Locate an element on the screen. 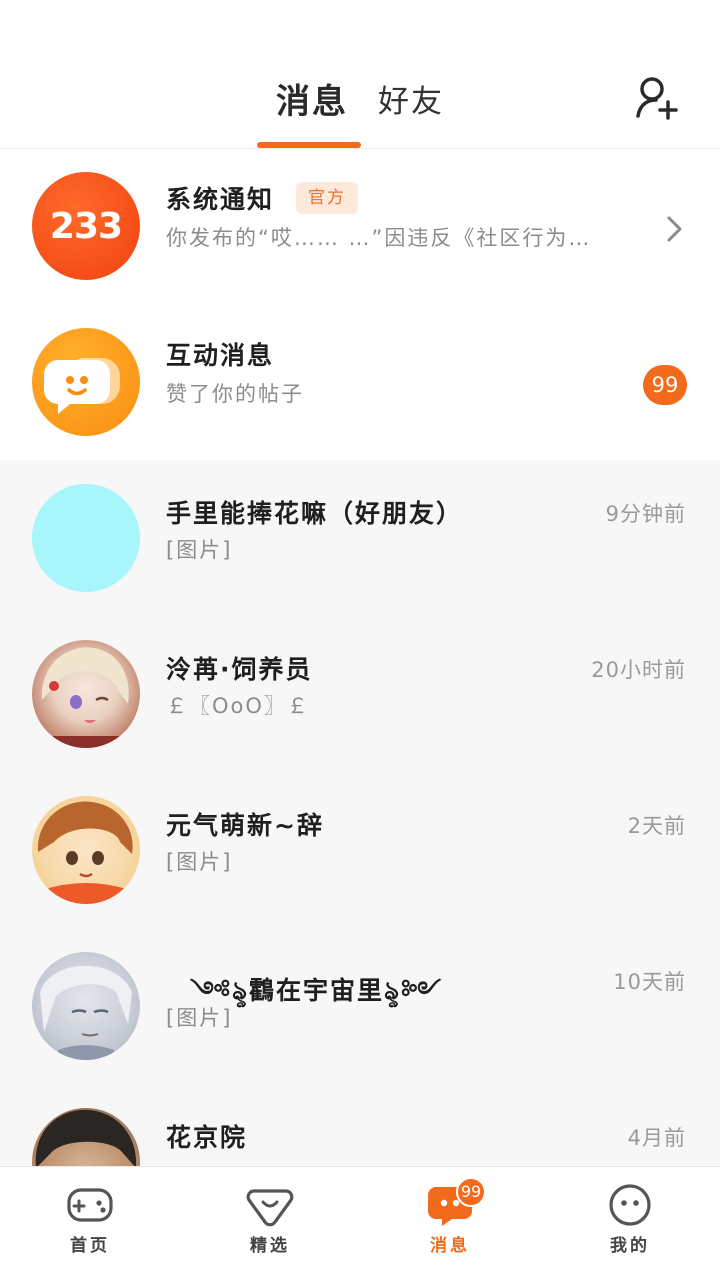 This screenshot has height=1280, width=720. official-badge: 官方 is located at coordinates (327, 198).